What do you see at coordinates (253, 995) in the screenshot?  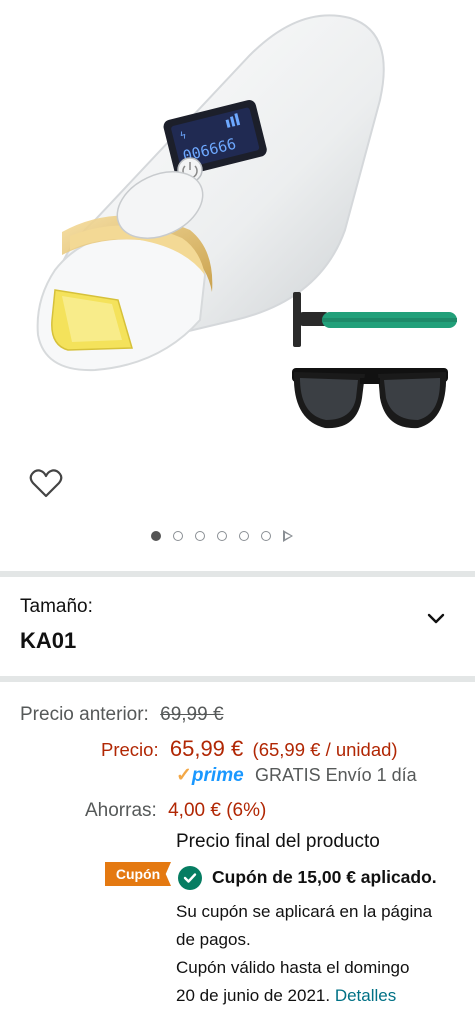 I see `coupon-valid-line2: 20 de junio de 2021.` at bounding box center [253, 995].